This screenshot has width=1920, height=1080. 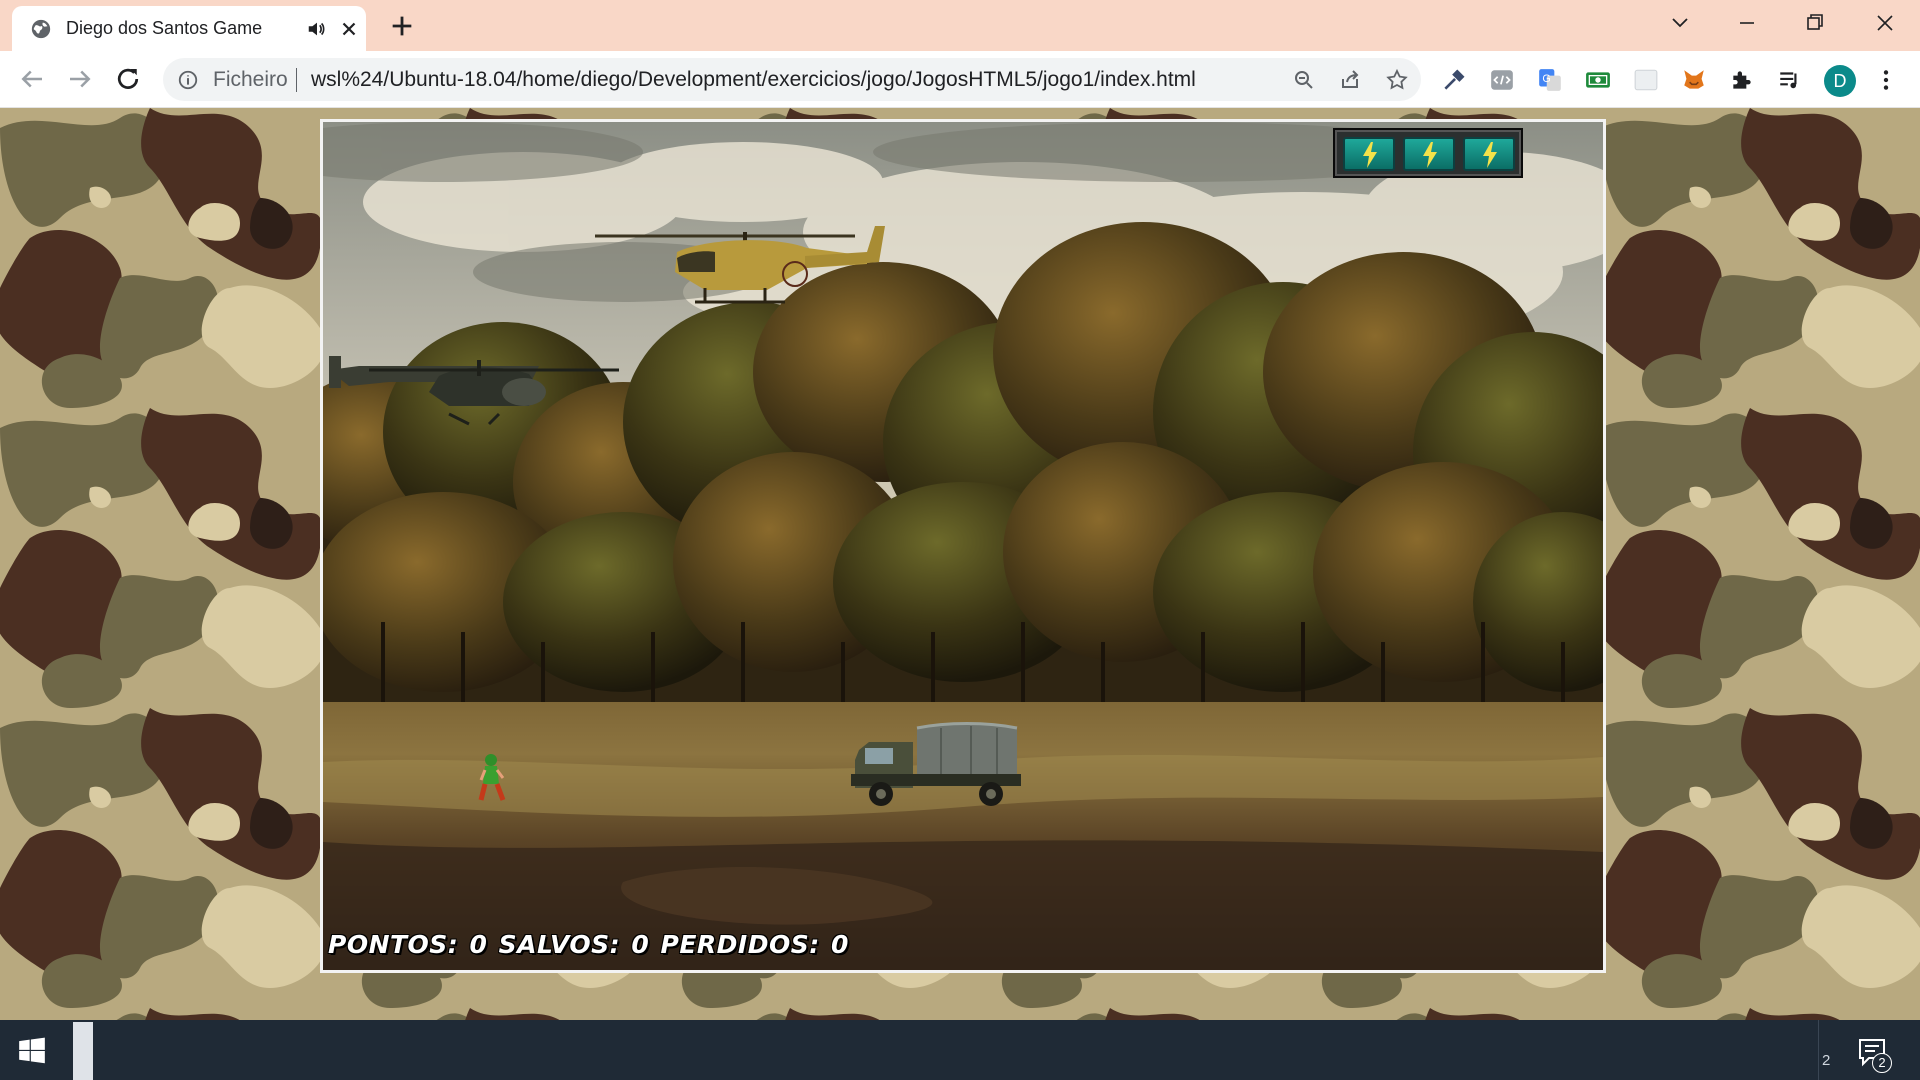 What do you see at coordinates (83, 1051) in the screenshot?
I see `taskbar-search-box` at bounding box center [83, 1051].